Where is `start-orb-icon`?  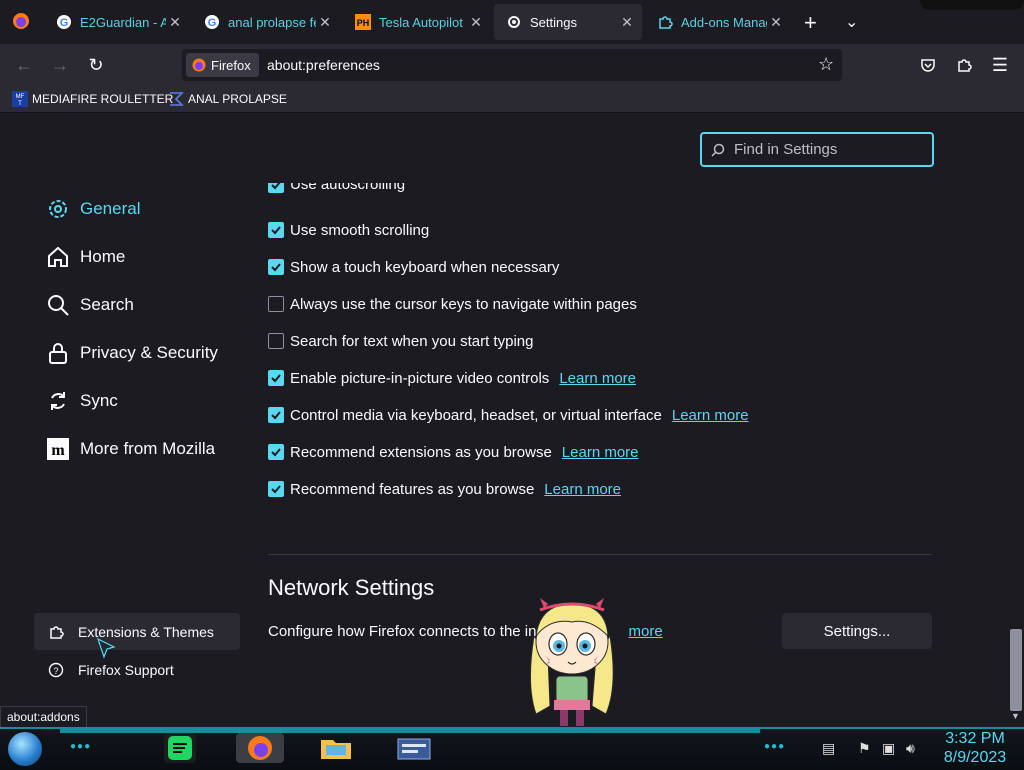
start-orb-icon is located at coordinates (25, 749).